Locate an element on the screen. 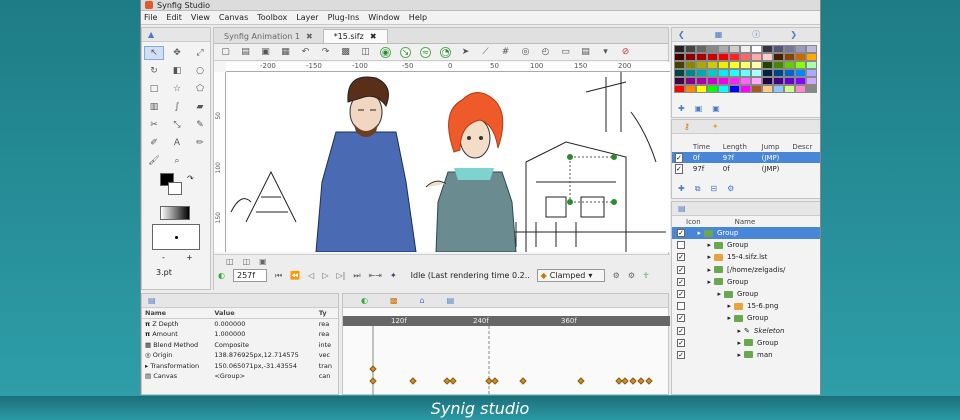 This screenshot has width=960, height=420. width-tool-icon: ⤡ is located at coordinates (177, 125).